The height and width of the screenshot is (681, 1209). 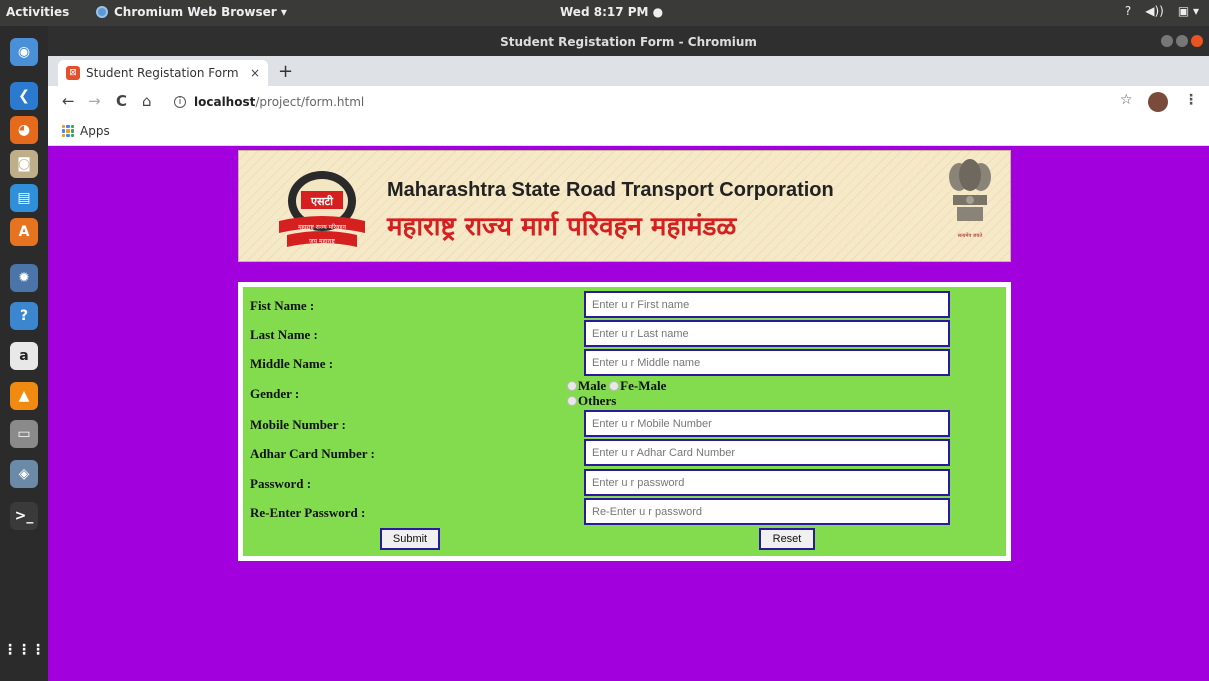 What do you see at coordinates (628, 132) in the screenshot?
I see `bookmarks-bar: Apps` at bounding box center [628, 132].